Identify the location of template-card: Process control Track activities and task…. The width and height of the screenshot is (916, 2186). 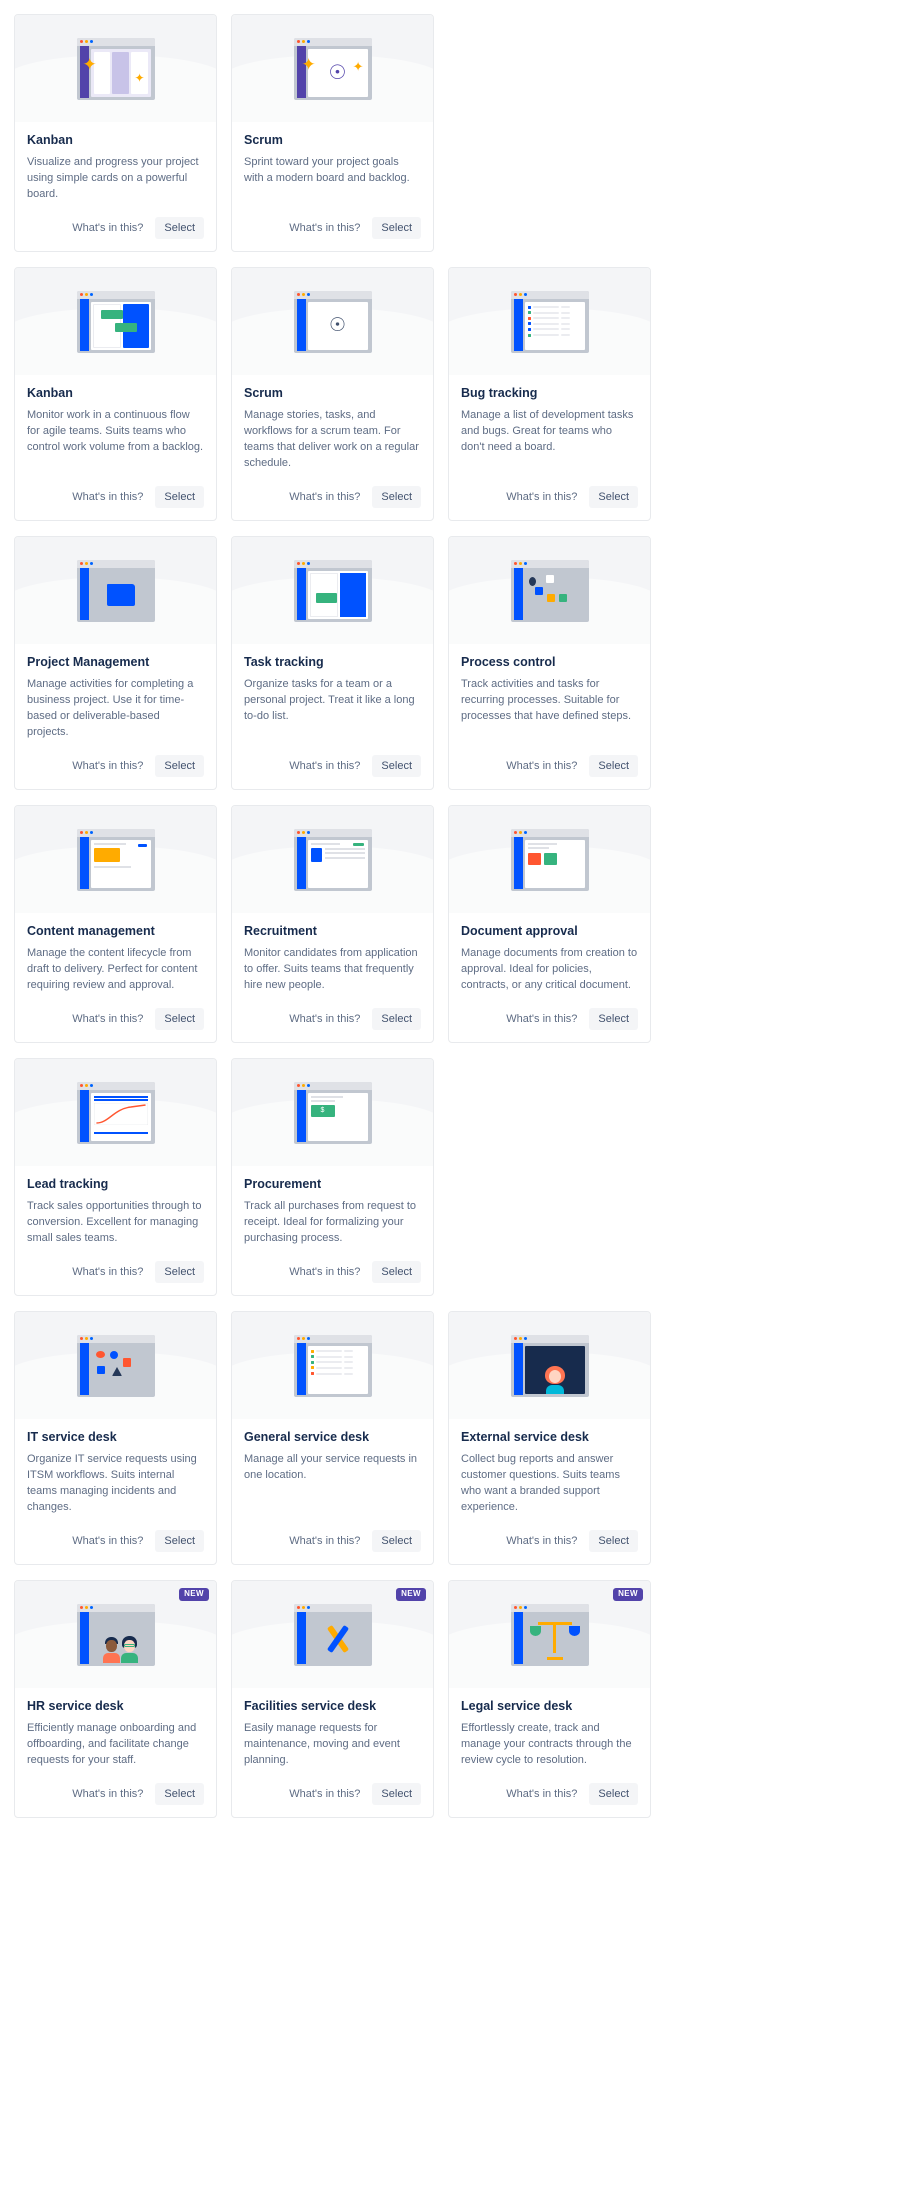
(549, 663).